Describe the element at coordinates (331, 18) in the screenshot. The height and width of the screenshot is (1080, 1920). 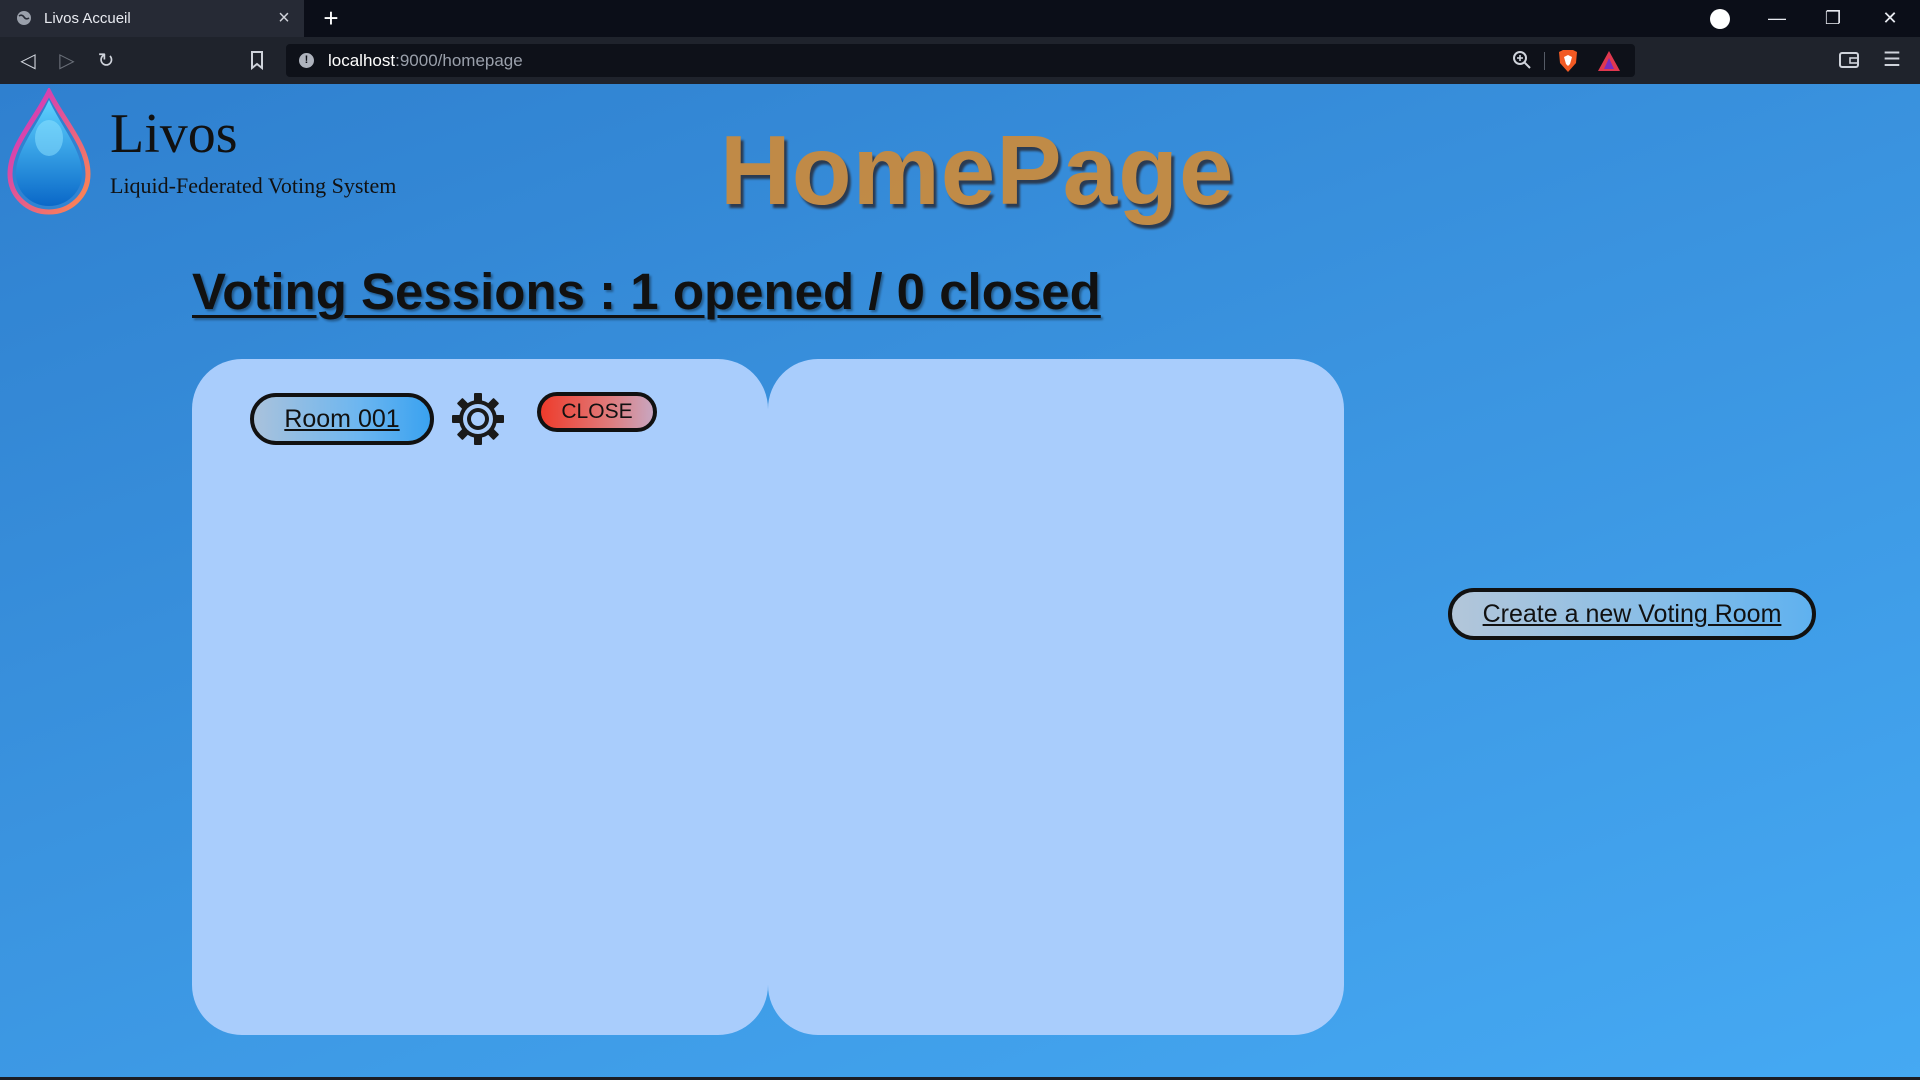
I see `new-tab-icon: +` at that location.